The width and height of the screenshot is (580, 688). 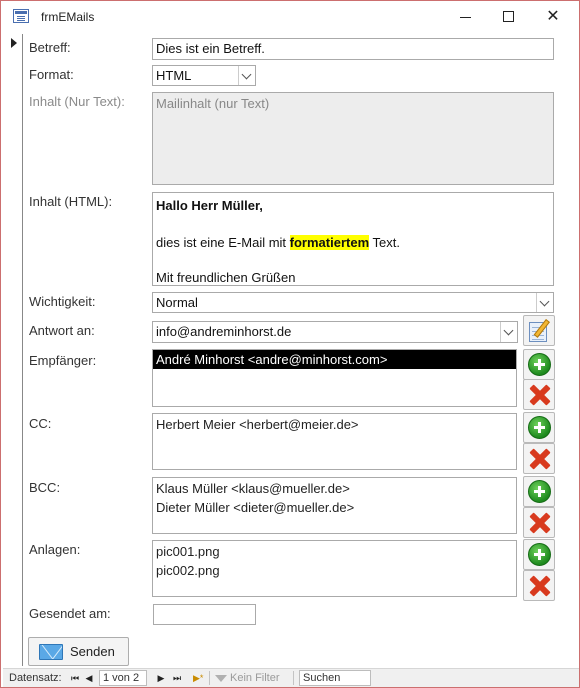 I want to click on maximize-button, so click(x=509, y=17).